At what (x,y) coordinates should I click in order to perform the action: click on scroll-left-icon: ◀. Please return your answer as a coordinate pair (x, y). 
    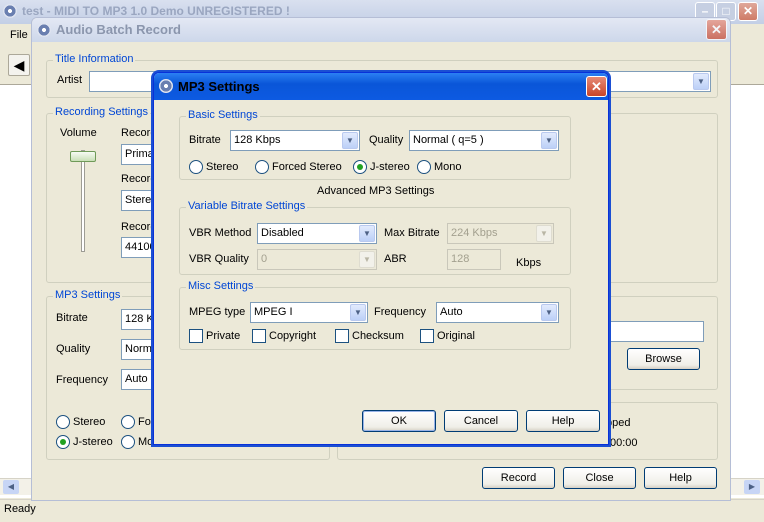
    Looking at the image, I should click on (11, 487).